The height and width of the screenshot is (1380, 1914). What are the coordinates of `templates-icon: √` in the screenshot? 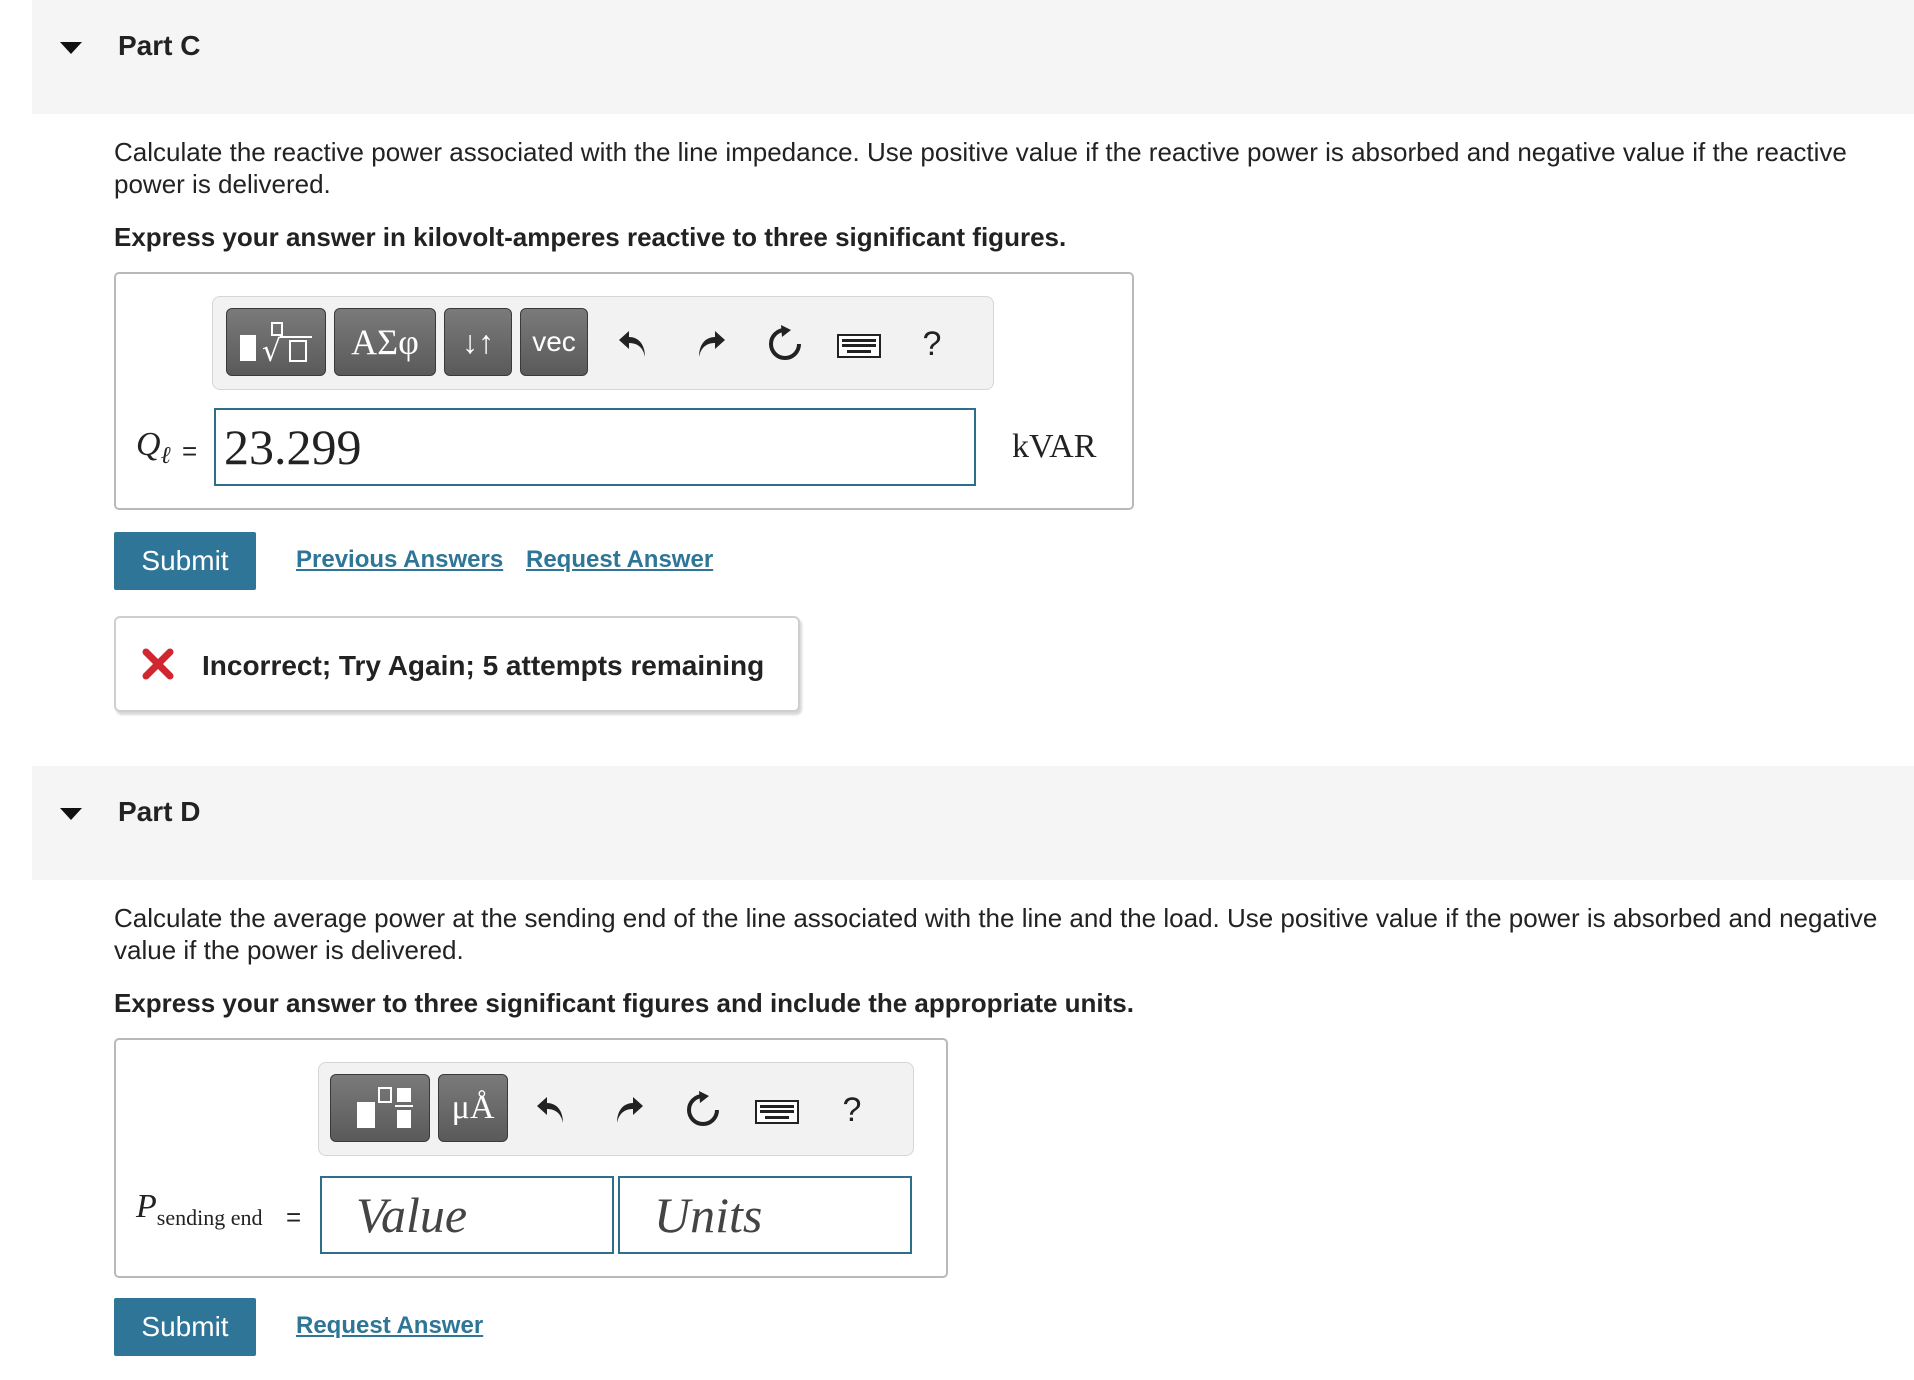 It's located at (276, 344).